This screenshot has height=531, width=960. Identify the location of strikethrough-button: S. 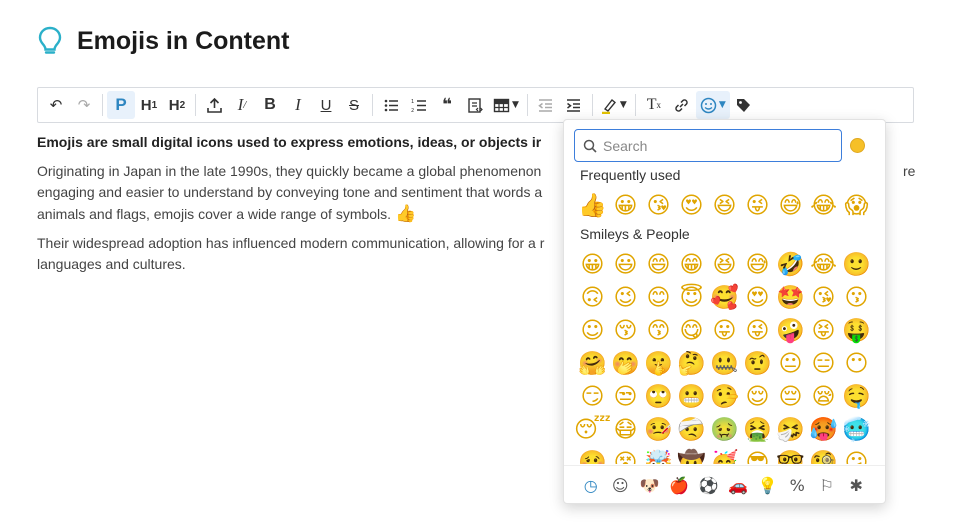
(354, 105).